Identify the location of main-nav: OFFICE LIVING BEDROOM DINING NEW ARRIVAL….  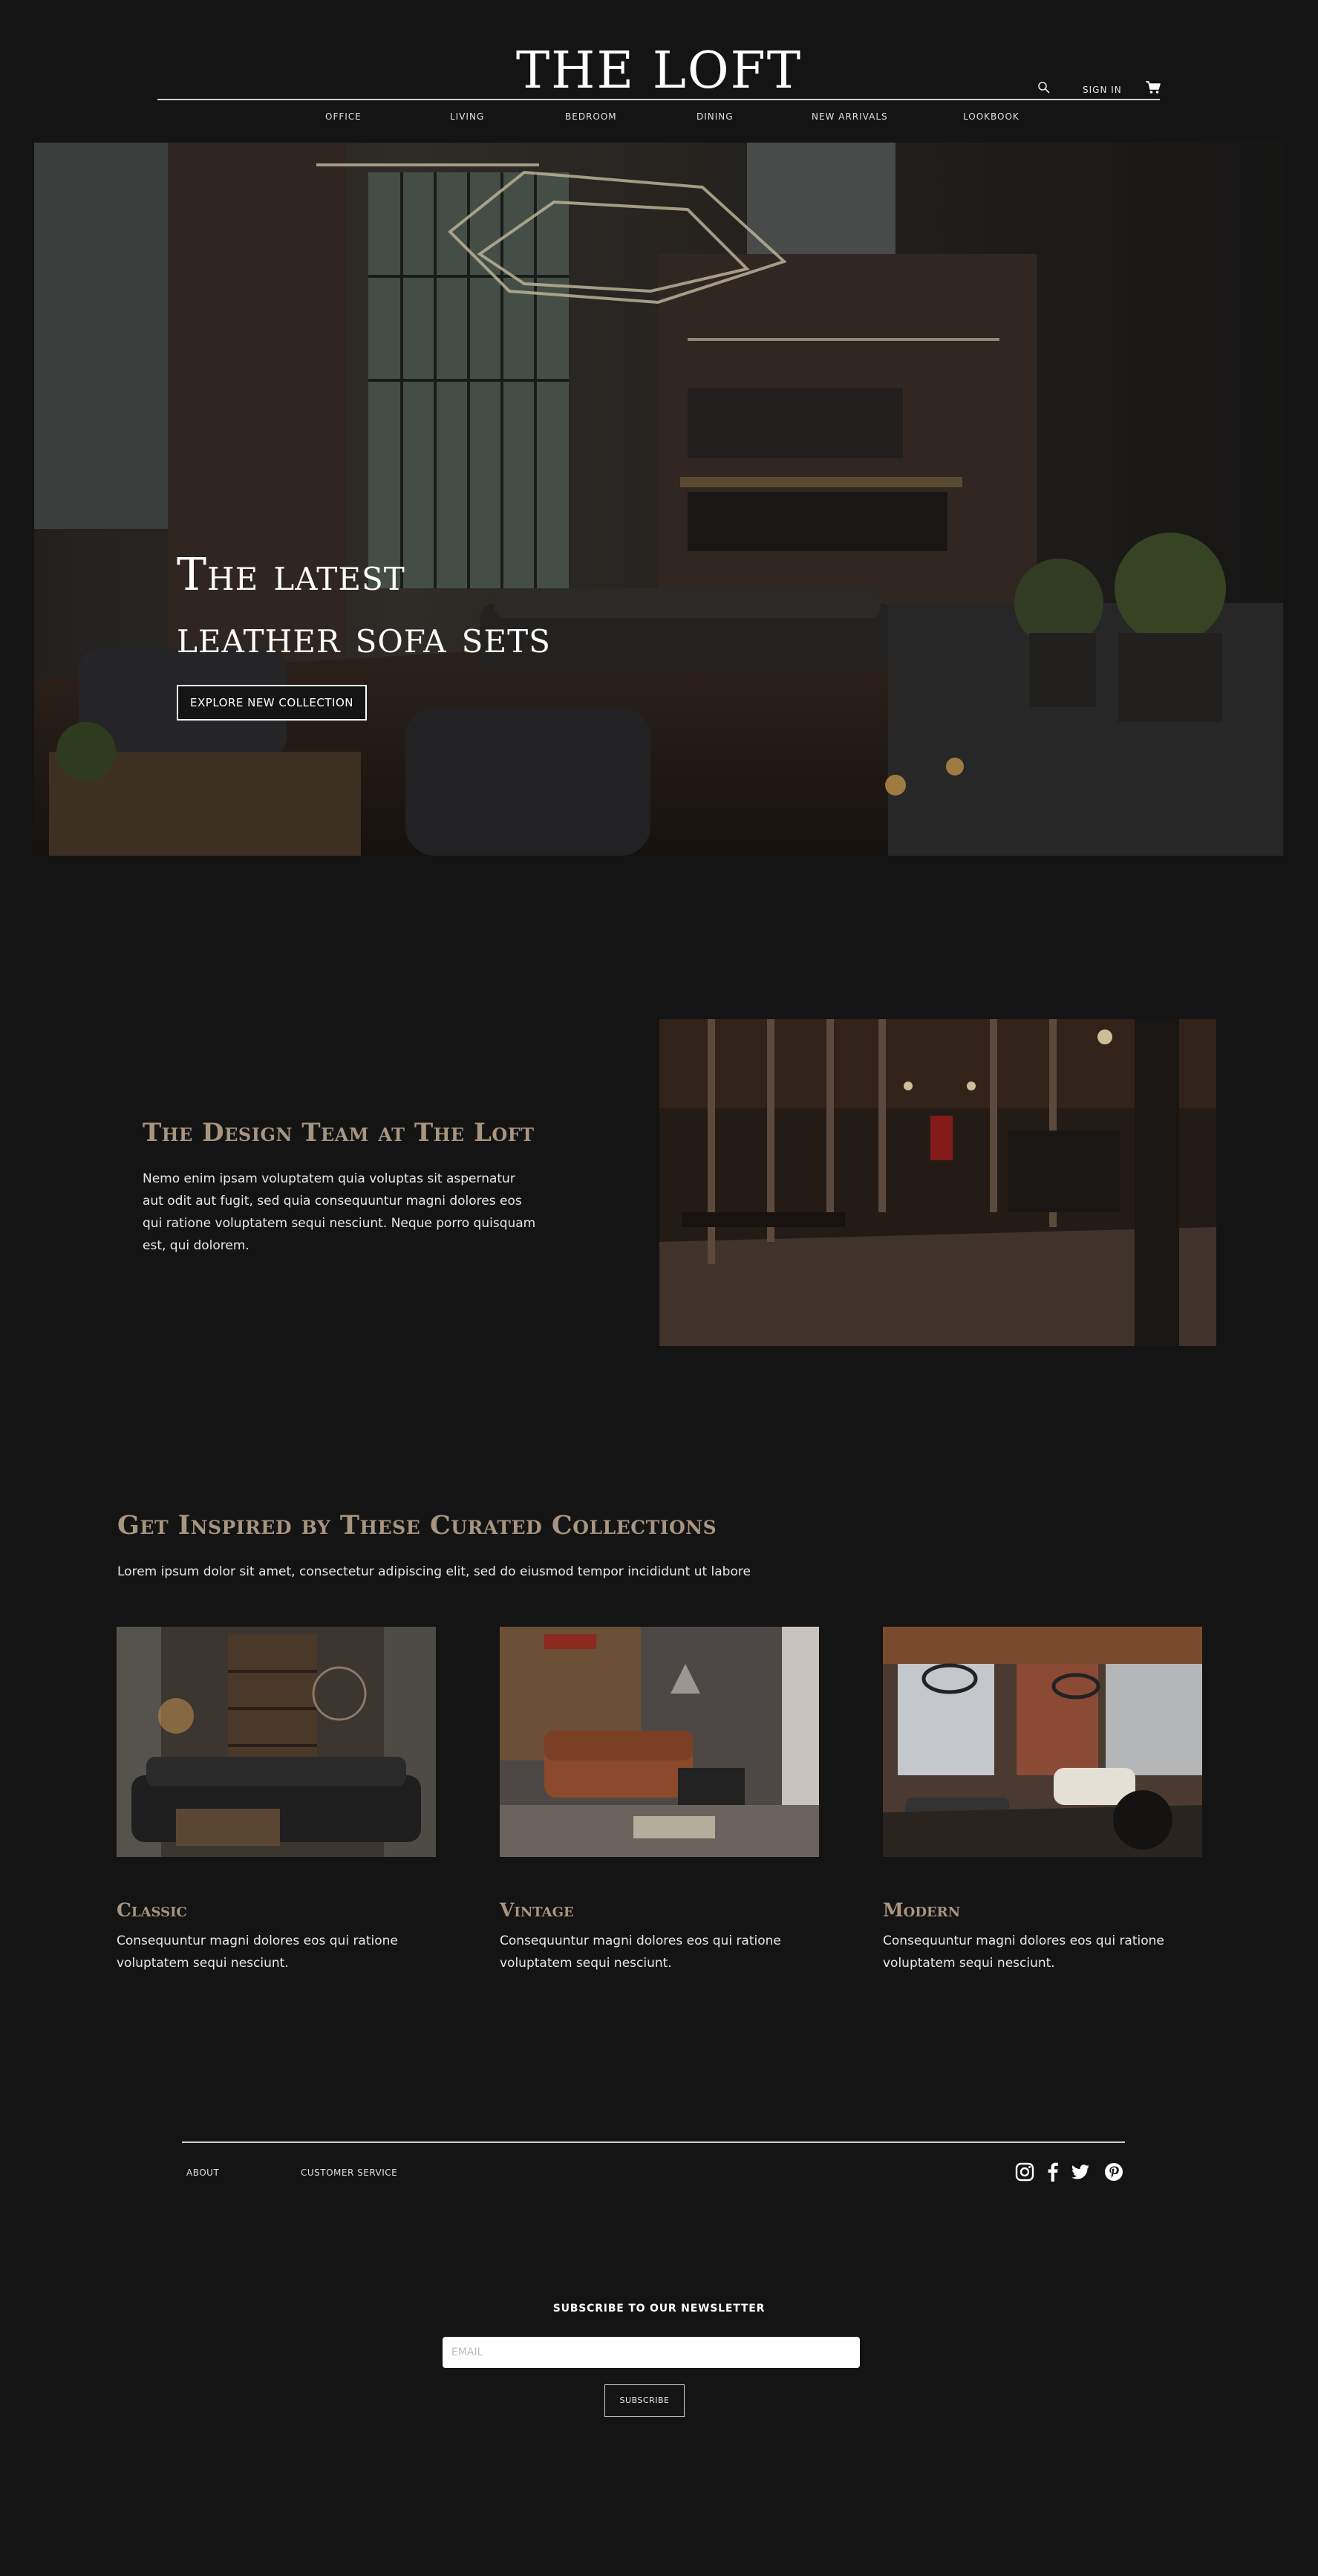
(659, 119).